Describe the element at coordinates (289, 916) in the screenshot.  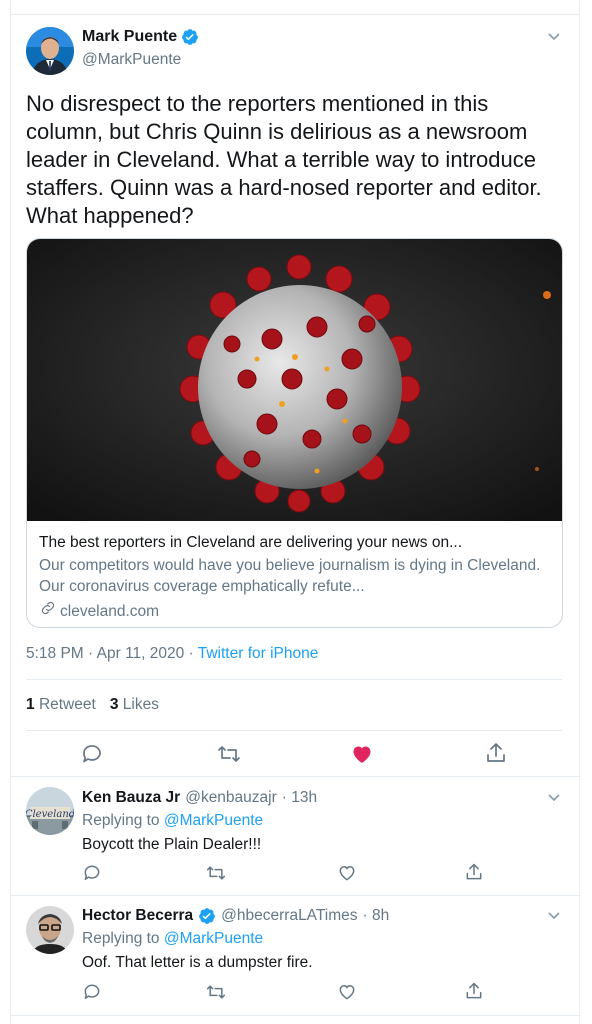
I see `reply-handle: @hbecerraLATimes` at that location.